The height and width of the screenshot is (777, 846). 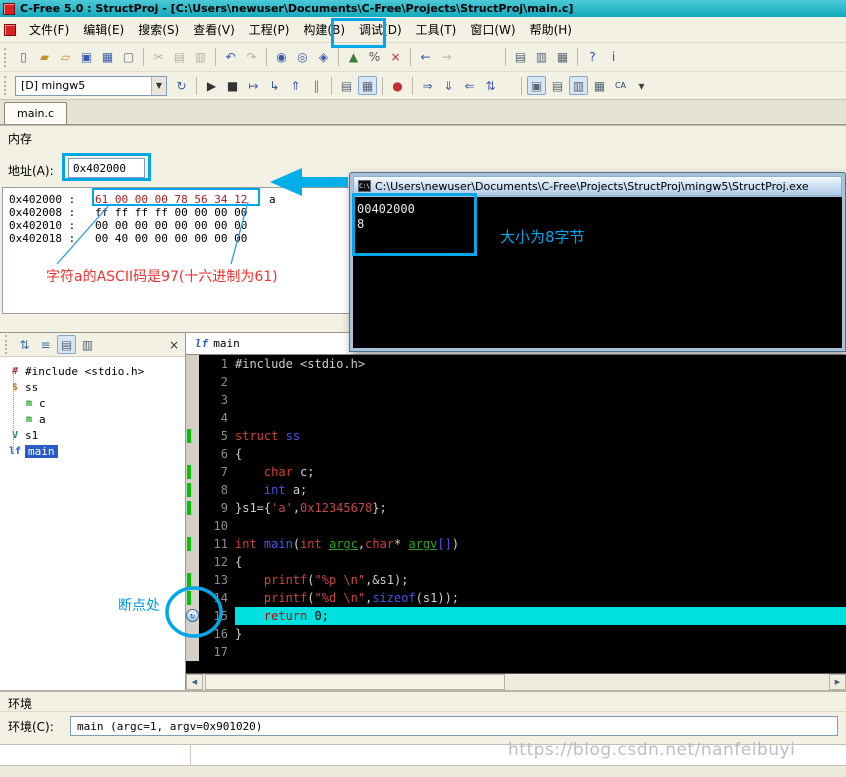 I want to click on menu-debug: 调试(D), so click(x=380, y=29).